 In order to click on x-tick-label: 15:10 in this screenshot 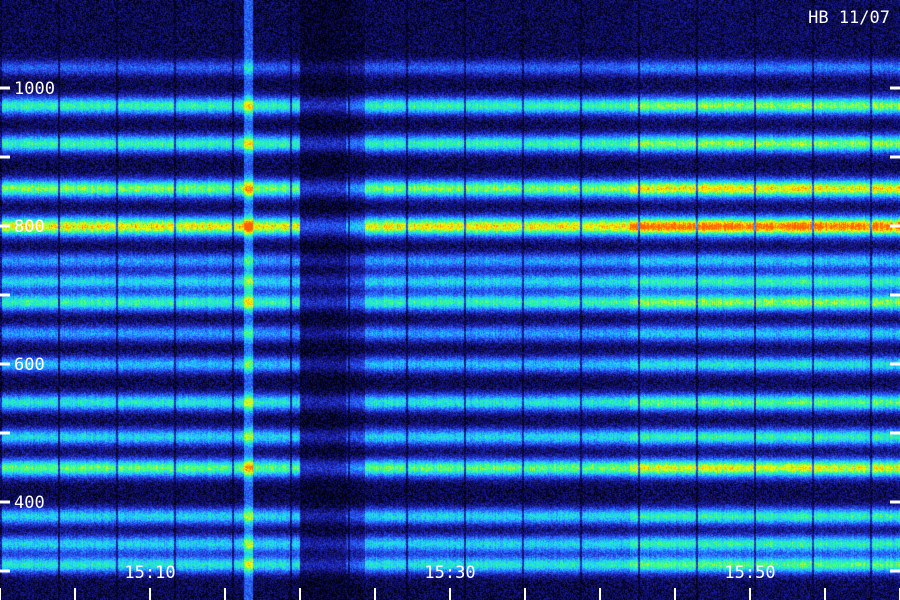, I will do `click(149, 573)`.